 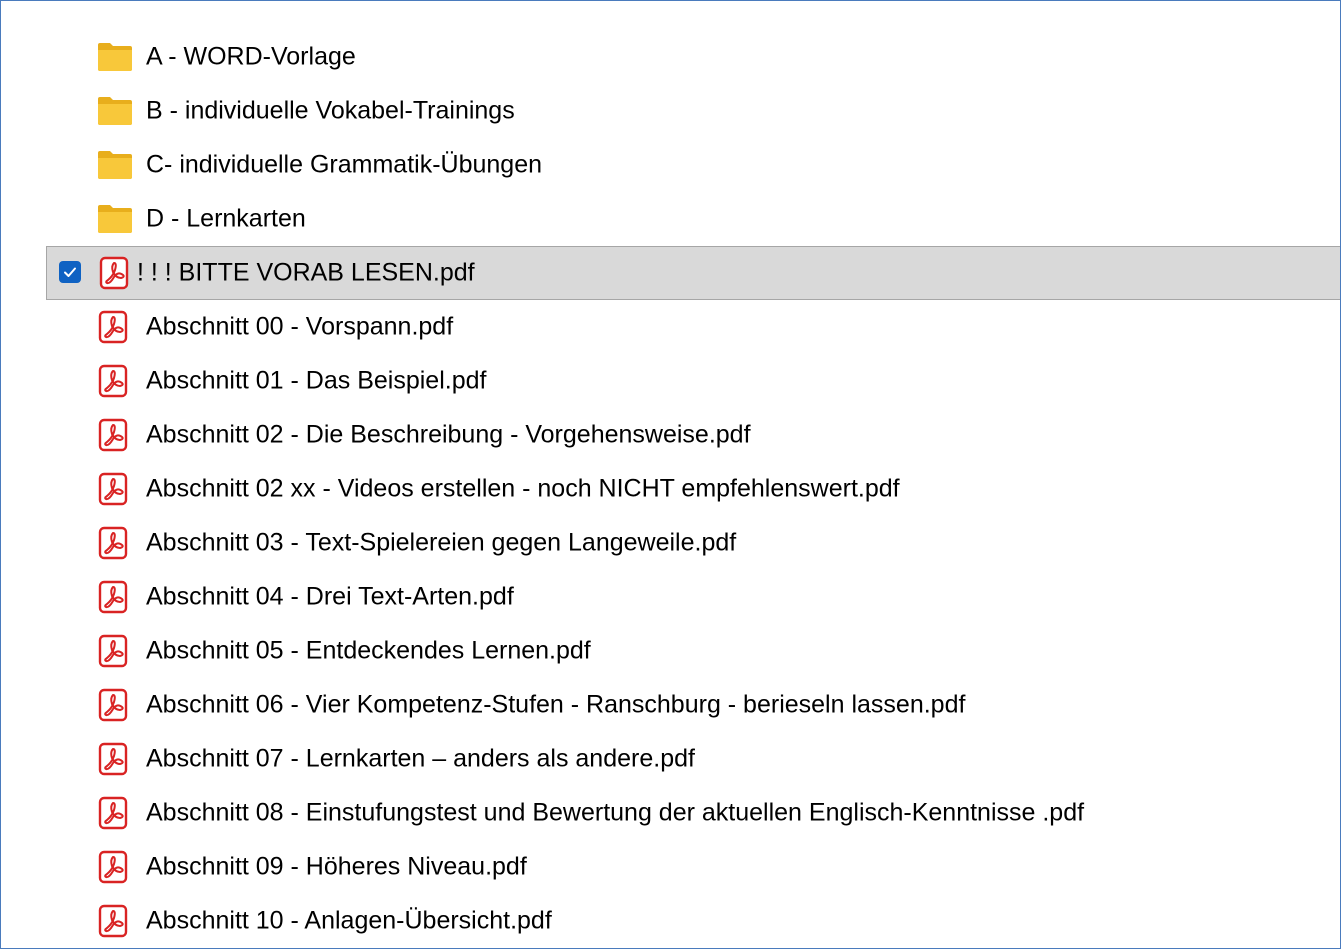 What do you see at coordinates (670, 111) in the screenshot?
I see `folder-item: B - individuelle Vokabel-Trainings` at bounding box center [670, 111].